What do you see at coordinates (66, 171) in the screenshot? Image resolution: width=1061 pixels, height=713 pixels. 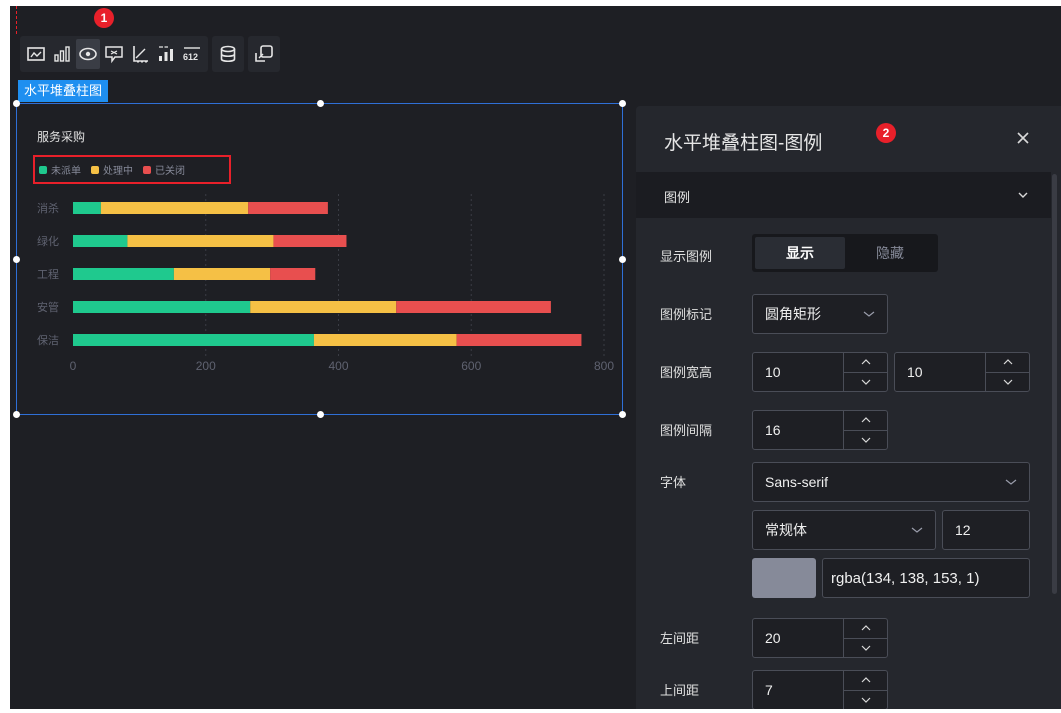 I see `legend-label: 未派单` at bounding box center [66, 171].